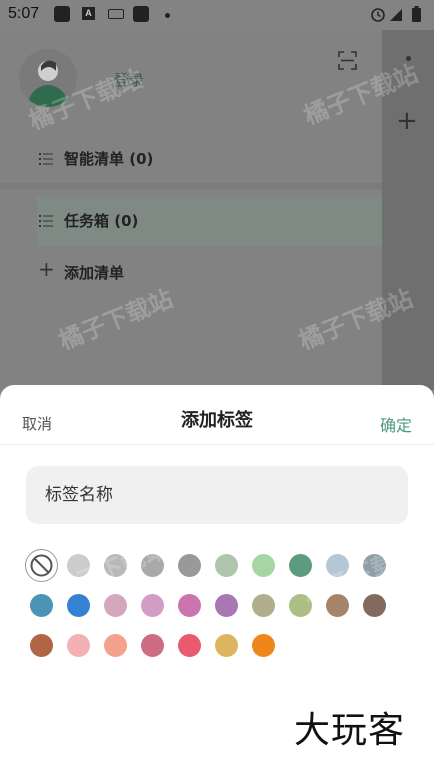 This screenshot has height=773, width=434. Describe the element at coordinates (350, 730) in the screenshot. I see `brand-logo: 大玩客` at that location.